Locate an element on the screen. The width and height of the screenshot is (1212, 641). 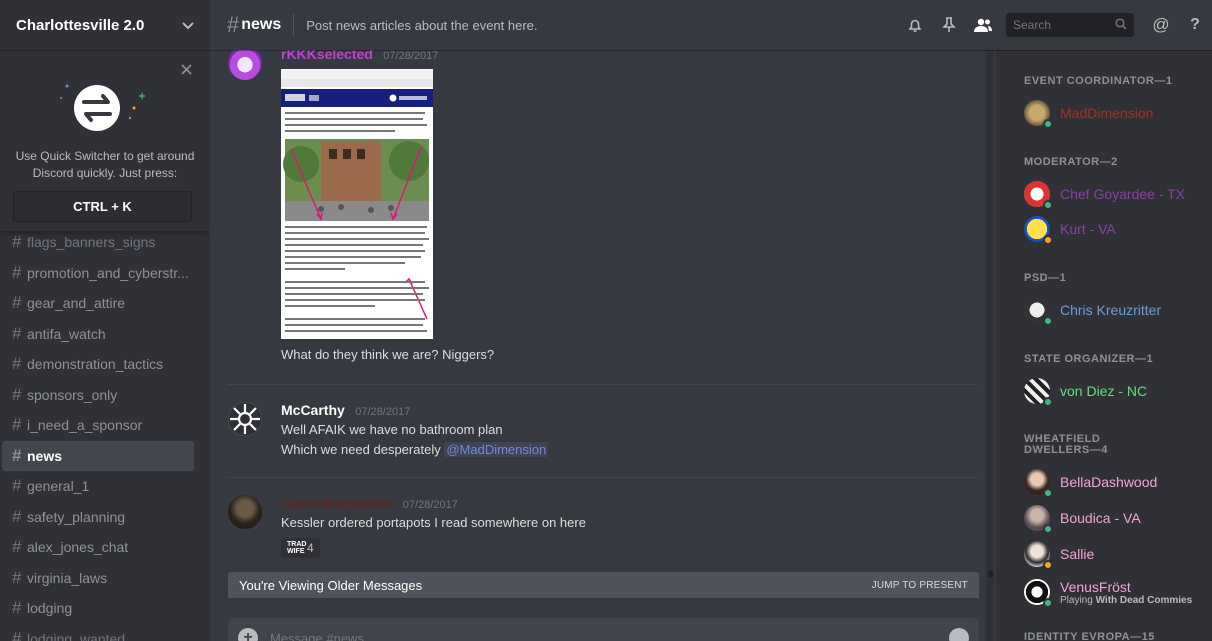
member-item: Kurt - VA is located at coordinates (1070, 229).